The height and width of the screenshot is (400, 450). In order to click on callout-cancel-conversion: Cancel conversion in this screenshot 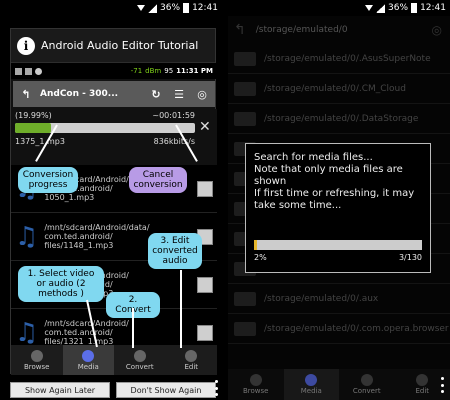, I will do `click(158, 180)`.